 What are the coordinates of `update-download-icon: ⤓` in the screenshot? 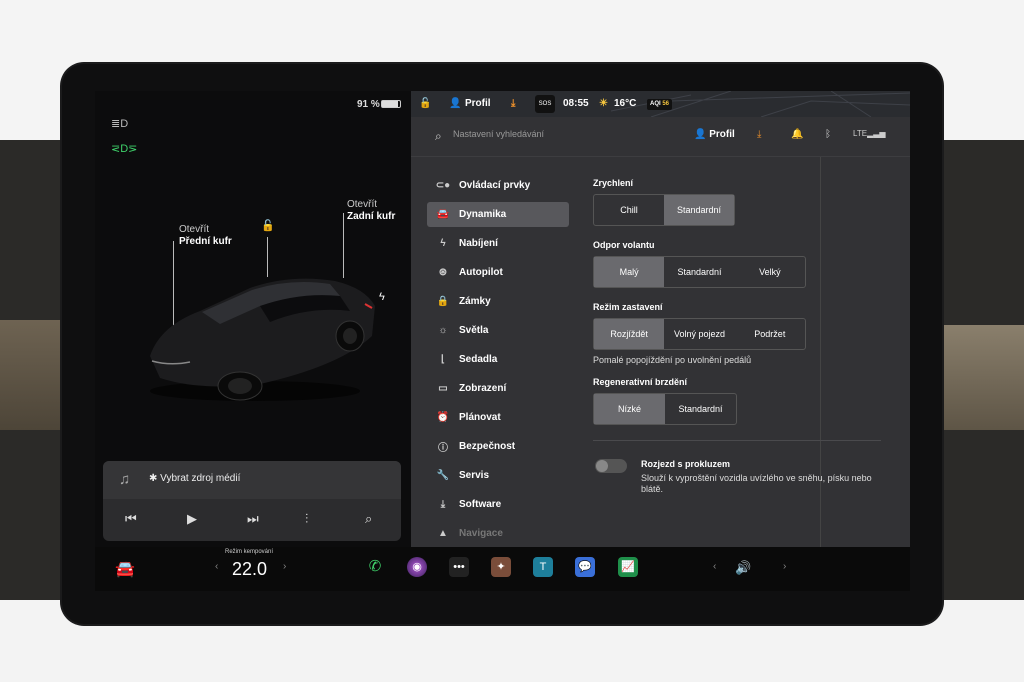 It's located at (513, 103).